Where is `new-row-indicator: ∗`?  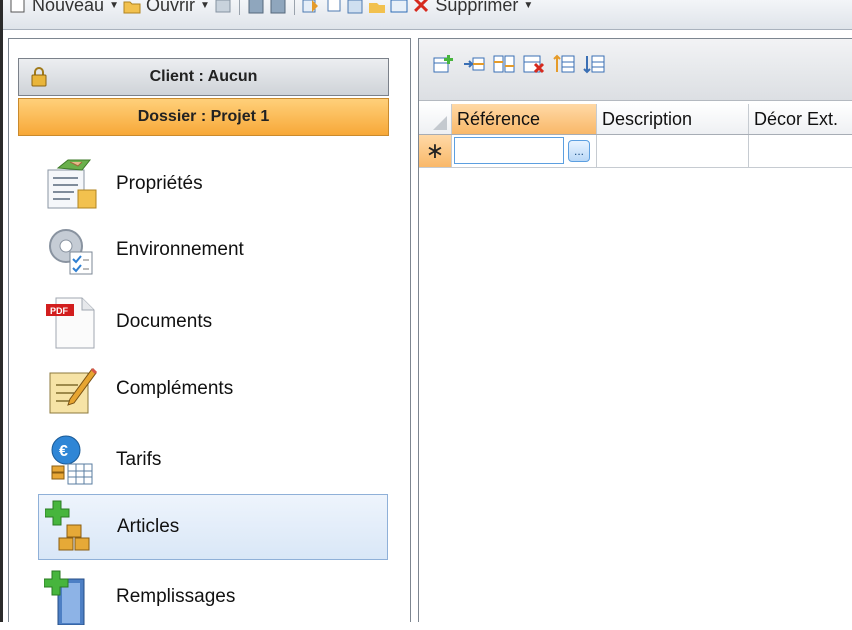 new-row-indicator: ∗ is located at coordinates (435, 151).